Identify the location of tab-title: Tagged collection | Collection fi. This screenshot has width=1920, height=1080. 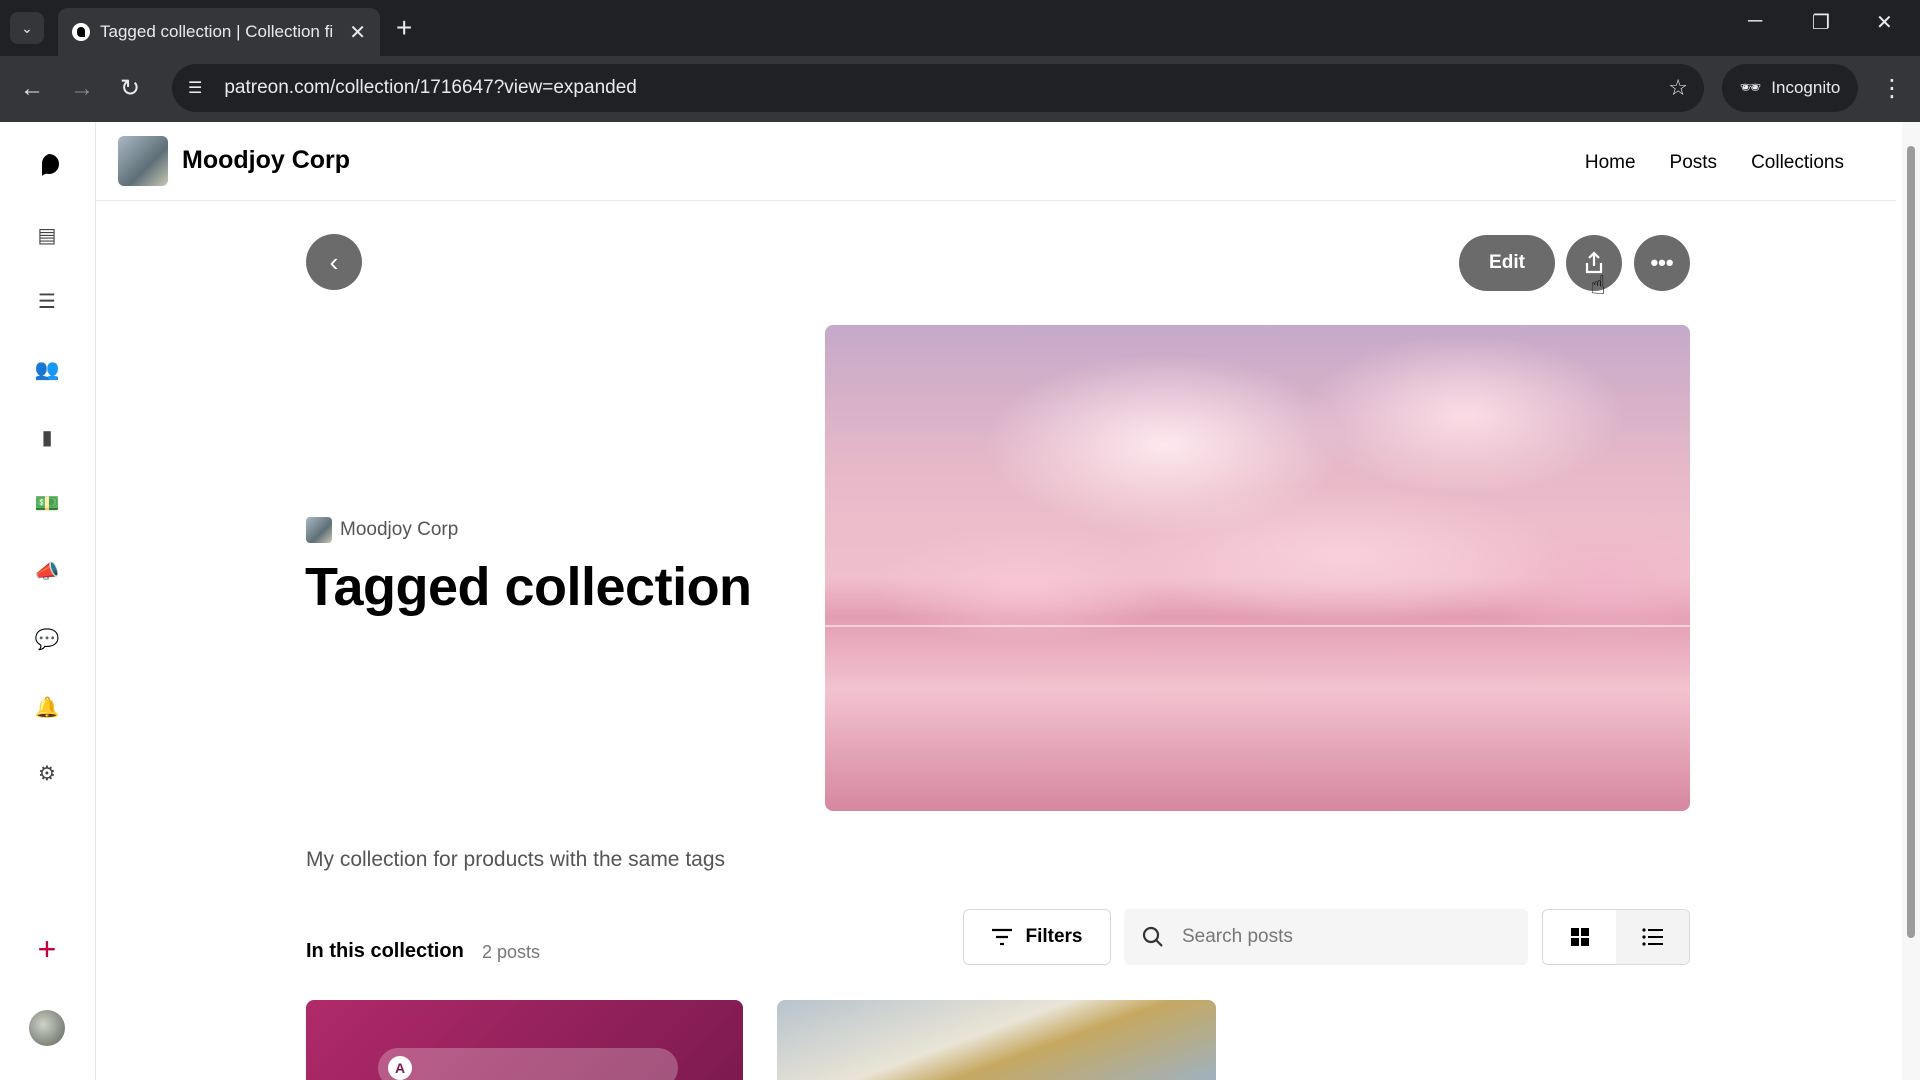
(217, 31).